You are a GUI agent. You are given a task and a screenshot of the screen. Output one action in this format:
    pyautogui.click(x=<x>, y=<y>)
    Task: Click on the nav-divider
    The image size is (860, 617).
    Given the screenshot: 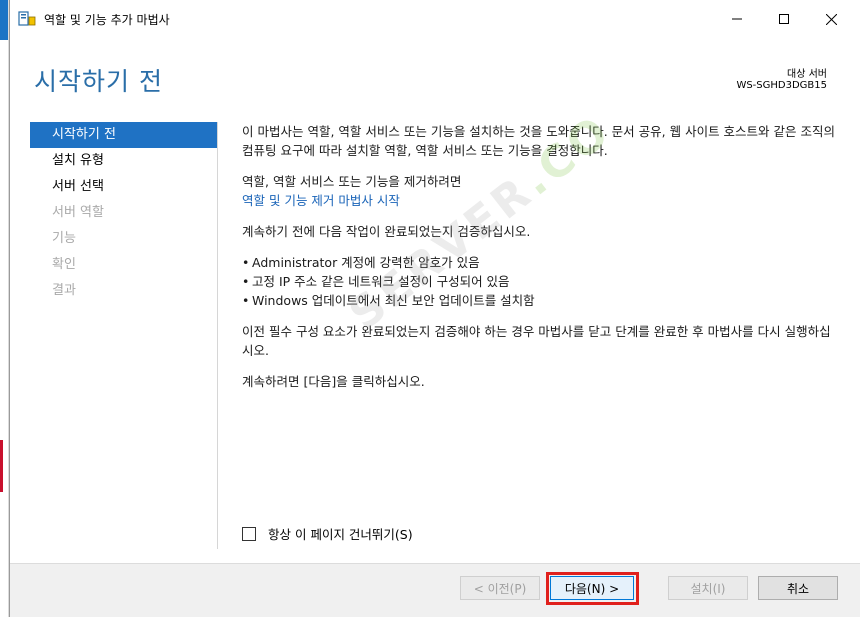 What is the action you would take?
    pyautogui.click(x=217, y=335)
    